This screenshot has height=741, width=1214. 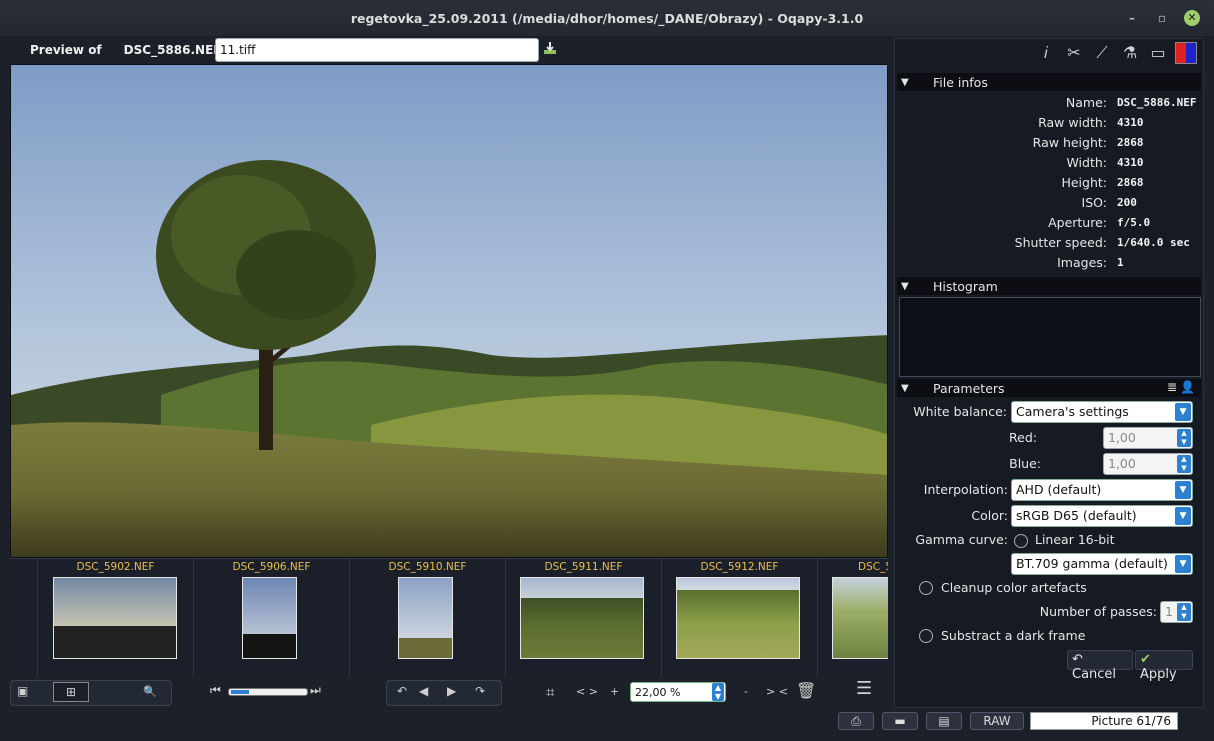 What do you see at coordinates (215, 690) in the screenshot?
I see `first-image-icon: ⏮` at bounding box center [215, 690].